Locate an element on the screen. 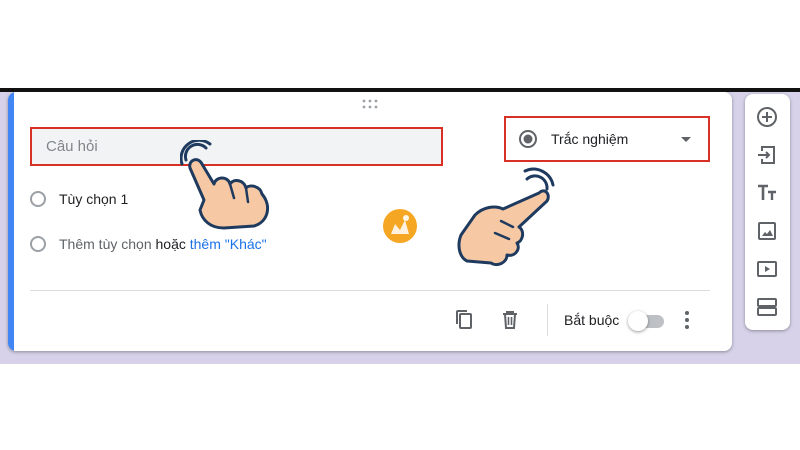 The height and width of the screenshot is (450, 800). footer-separator is located at coordinates (547, 320).